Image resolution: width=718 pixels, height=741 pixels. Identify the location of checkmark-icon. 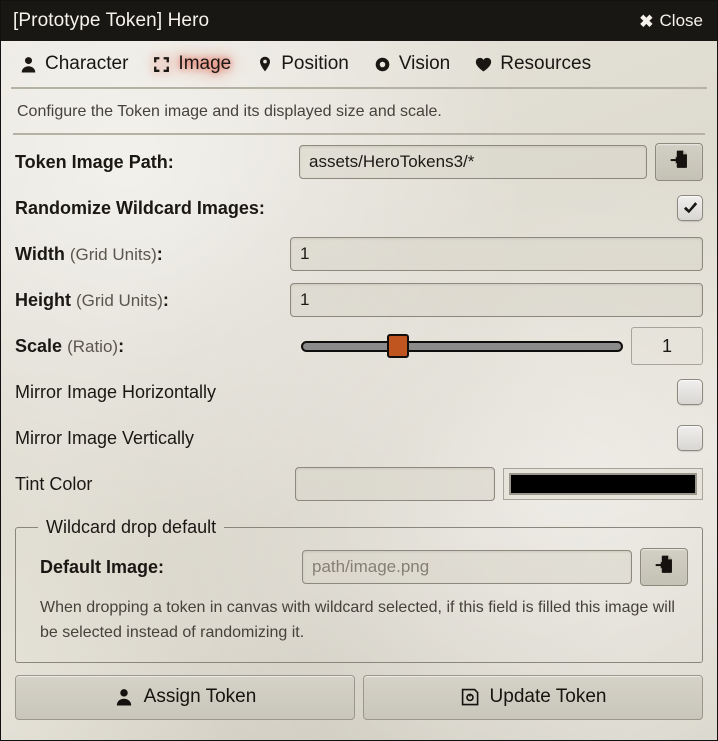
(690, 207).